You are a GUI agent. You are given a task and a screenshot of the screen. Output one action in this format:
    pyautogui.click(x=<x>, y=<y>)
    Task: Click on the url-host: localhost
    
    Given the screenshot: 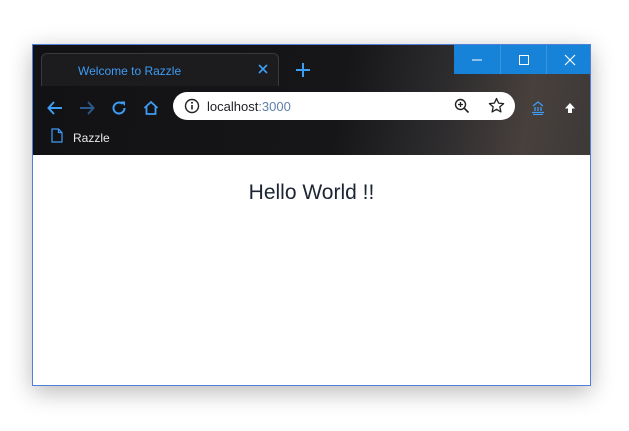 What is the action you would take?
    pyautogui.click(x=233, y=106)
    